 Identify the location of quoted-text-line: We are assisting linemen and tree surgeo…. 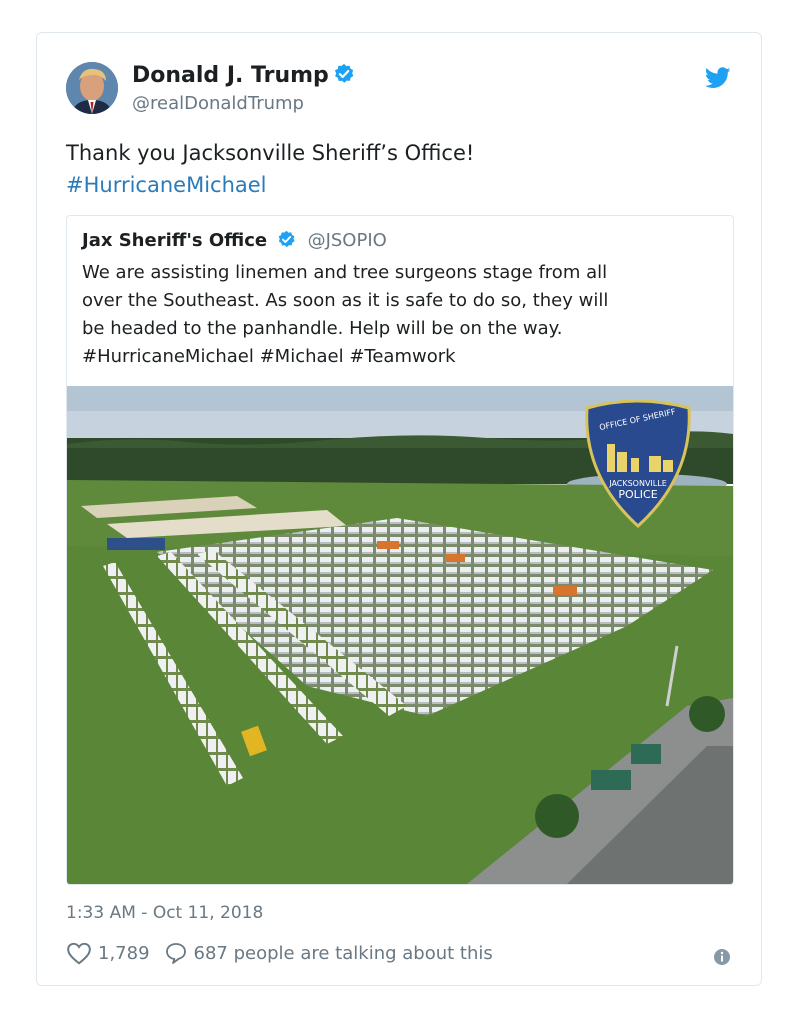
(345, 272).